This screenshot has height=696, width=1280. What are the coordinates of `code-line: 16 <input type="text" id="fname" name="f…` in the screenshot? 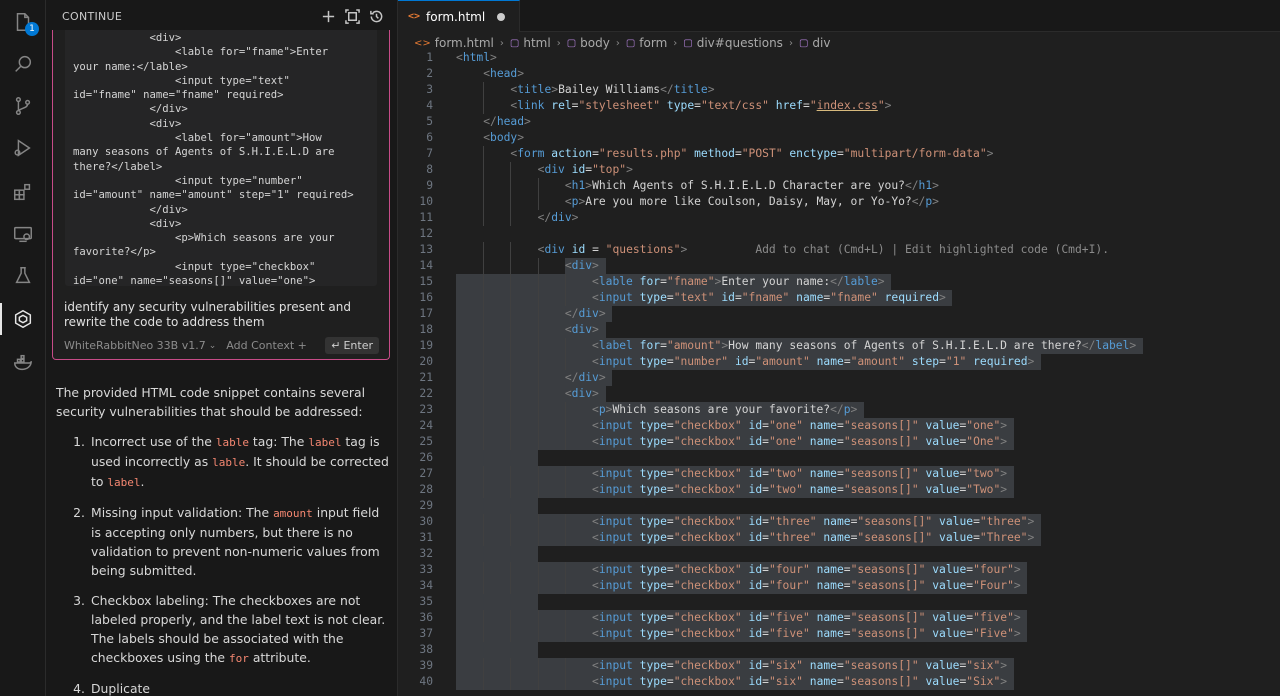 It's located at (839, 298).